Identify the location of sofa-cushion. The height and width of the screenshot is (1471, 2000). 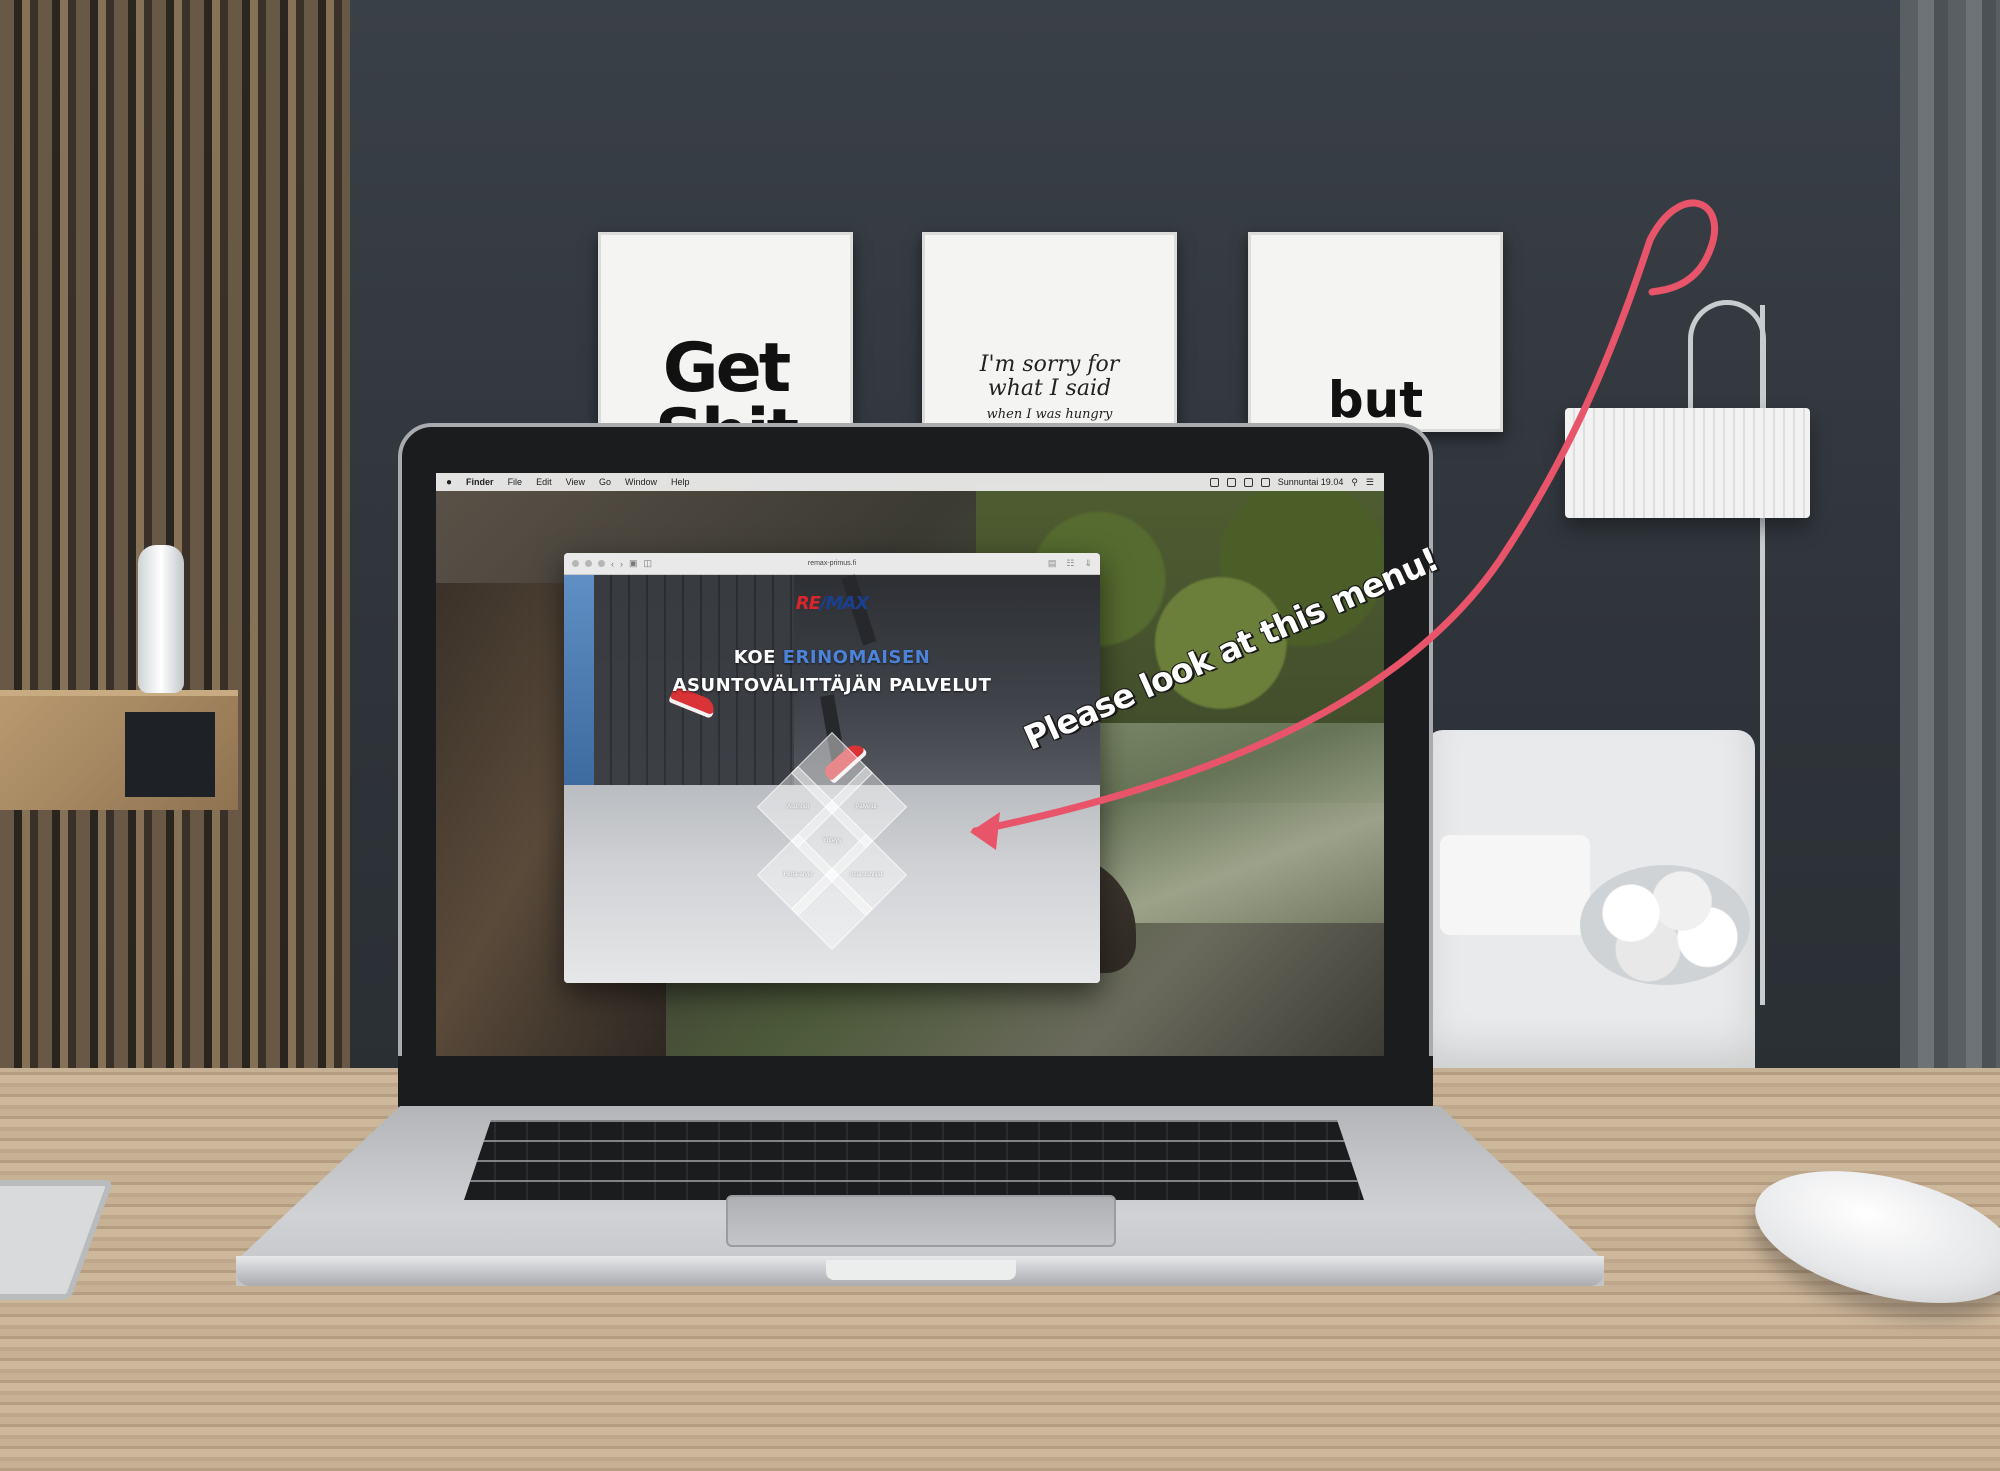
(1515, 885).